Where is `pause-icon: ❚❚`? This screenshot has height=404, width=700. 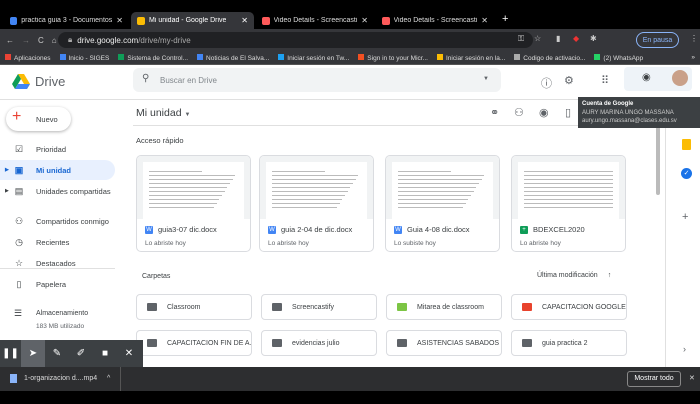
pause-icon: ❚❚ is located at coordinates (10, 353).